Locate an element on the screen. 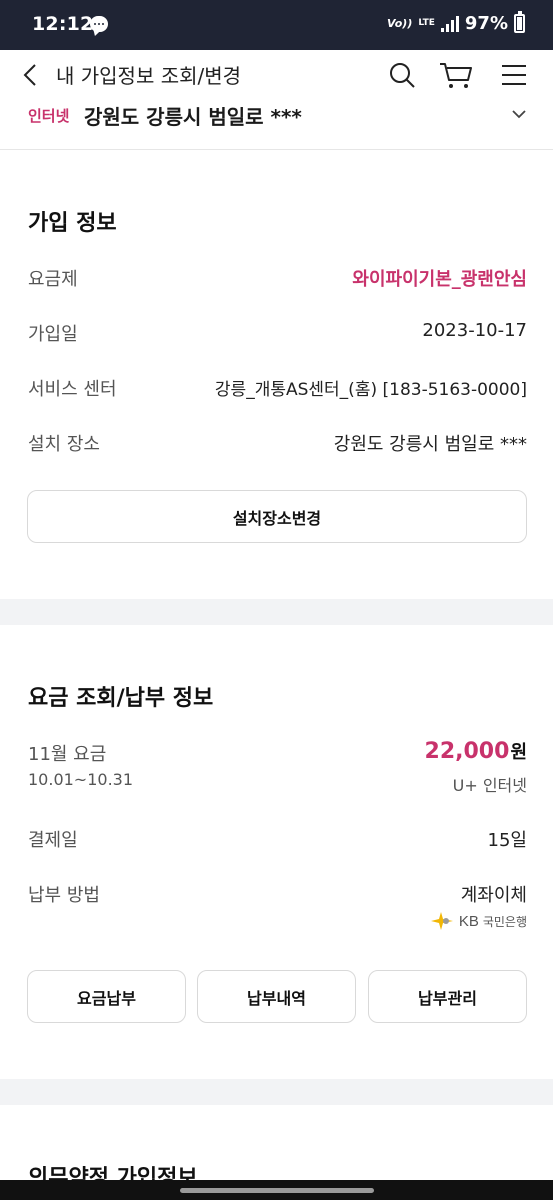 Image resolution: width=553 pixels, height=1200 pixels. install-location-value: 강원도 강릉시 범일로 *** is located at coordinates (430, 444).